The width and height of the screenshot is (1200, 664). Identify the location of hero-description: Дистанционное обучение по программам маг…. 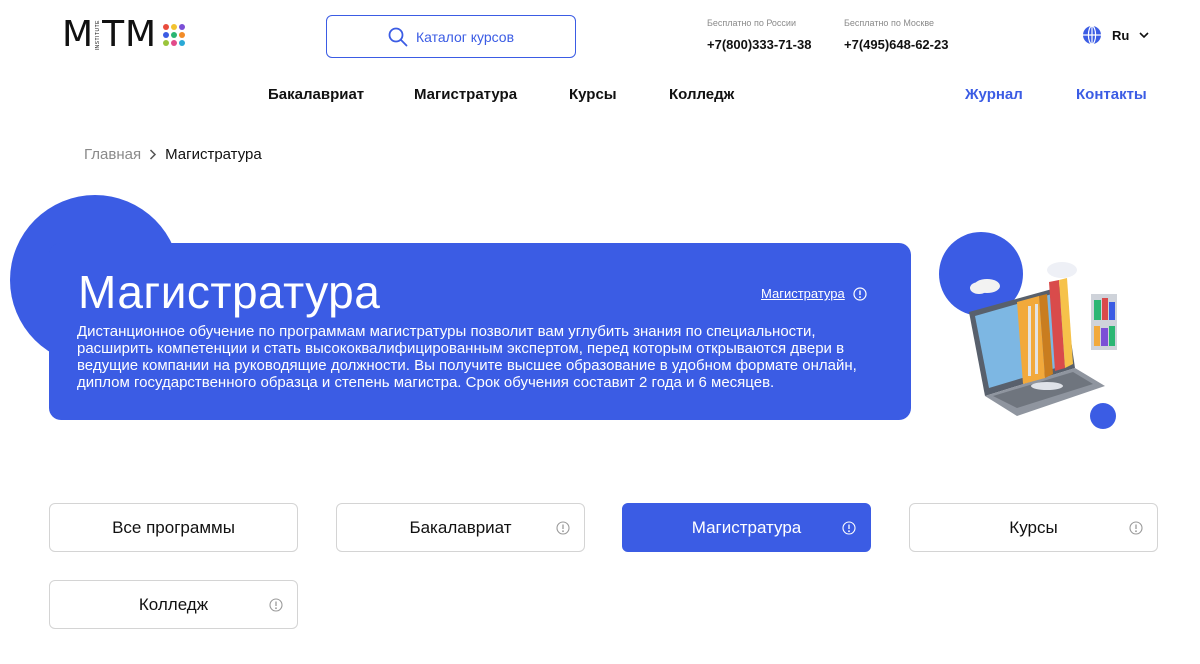
(467, 357).